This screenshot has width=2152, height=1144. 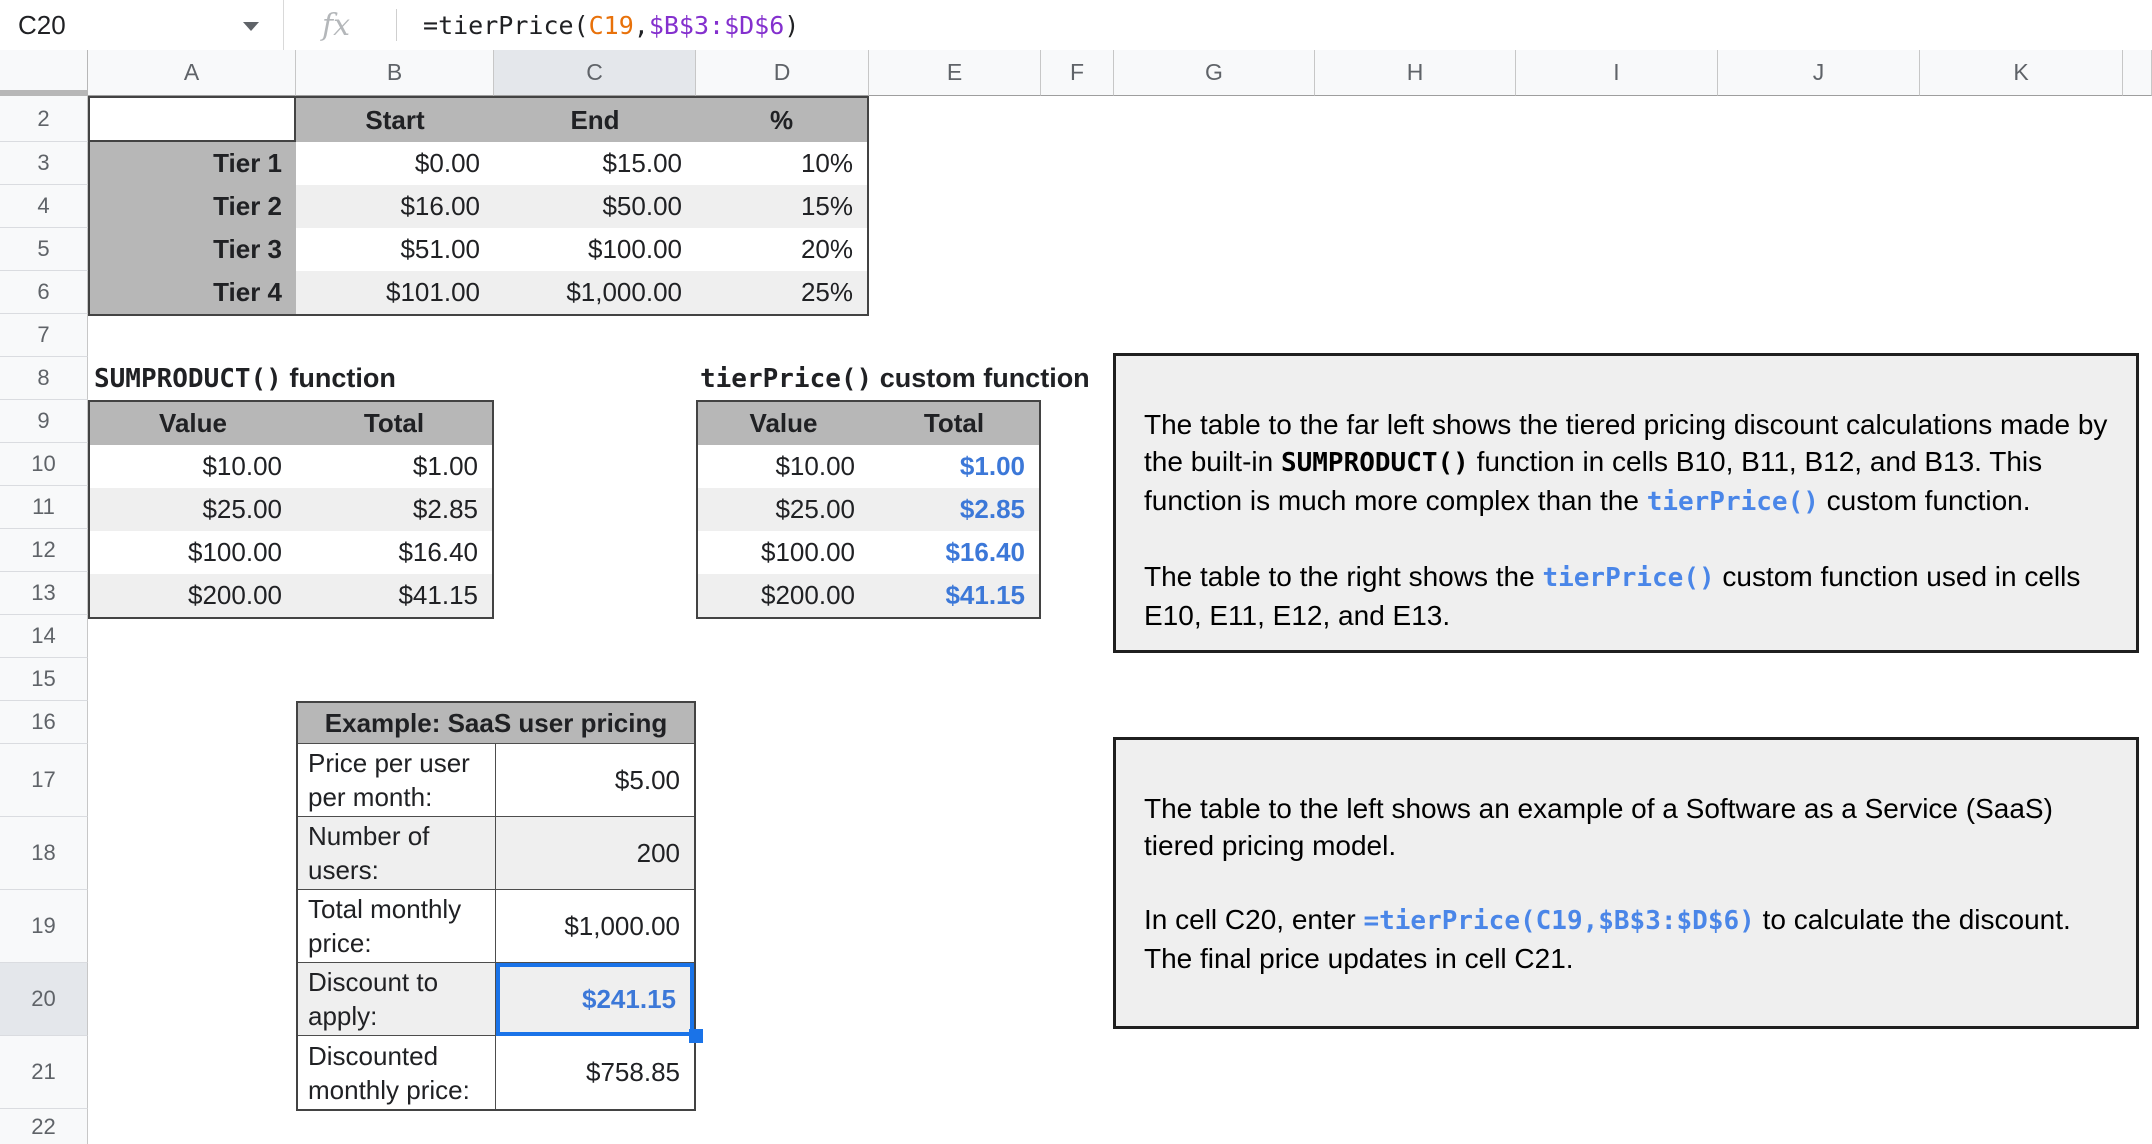 I want to click on row-header-20: 20, so click(x=44, y=999).